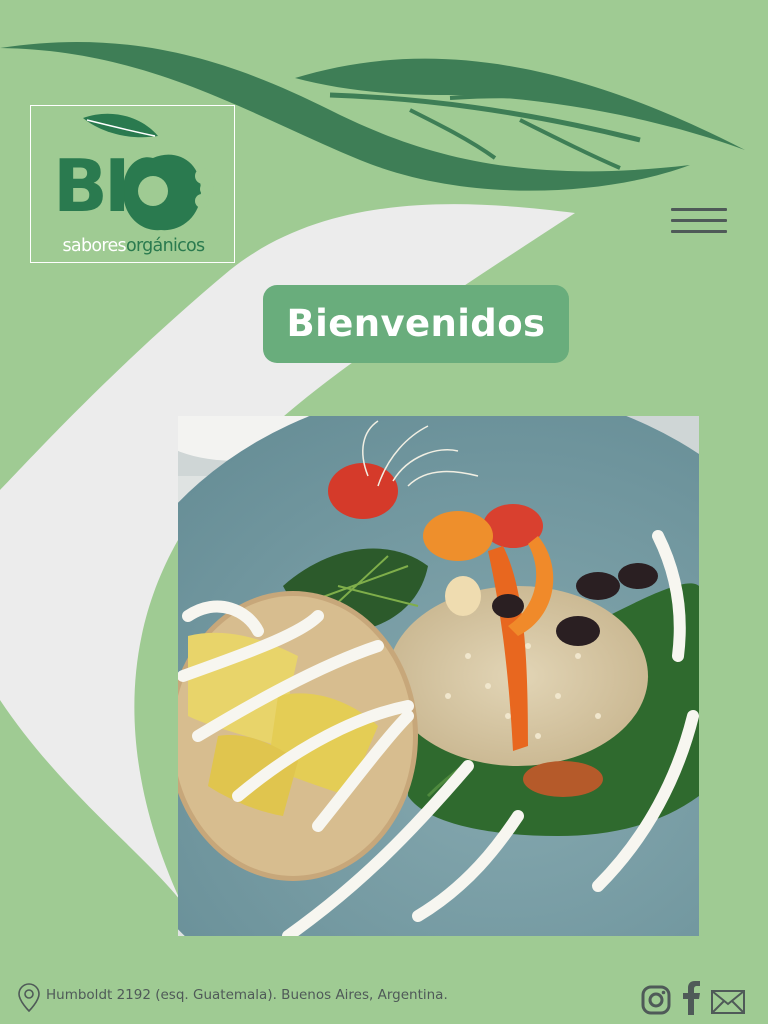 This screenshot has width=768, height=1024. Describe the element at coordinates (728, 1002) in the screenshot. I see `envelope-icon` at that location.